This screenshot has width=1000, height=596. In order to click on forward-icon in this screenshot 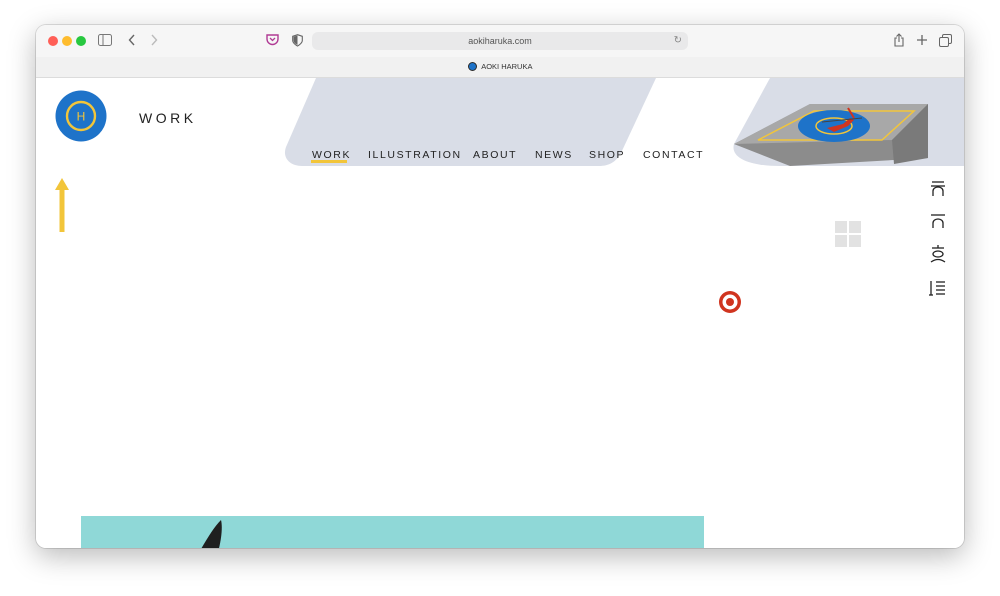, I will do `click(154, 40)`.